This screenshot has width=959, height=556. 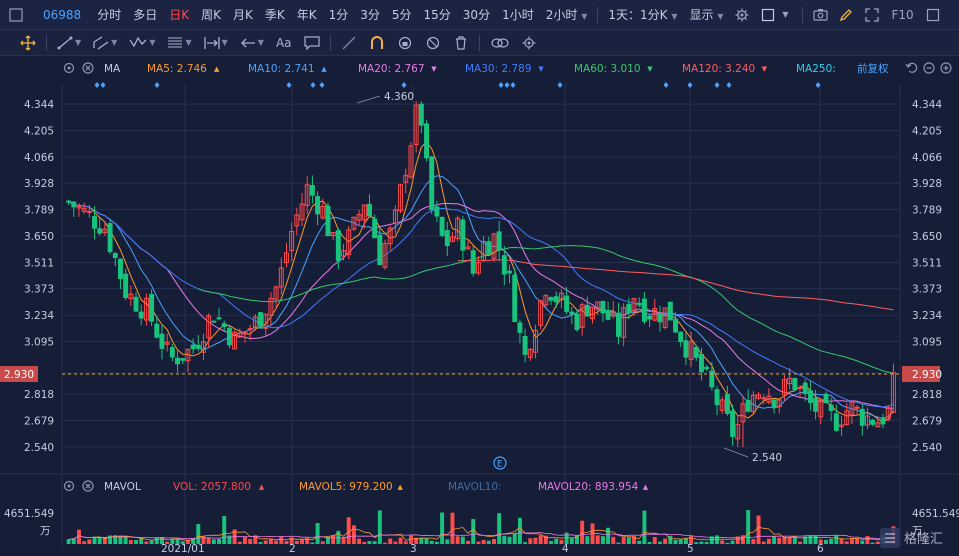 I want to click on display-menu: 显示 ▼, so click(x=706, y=14).